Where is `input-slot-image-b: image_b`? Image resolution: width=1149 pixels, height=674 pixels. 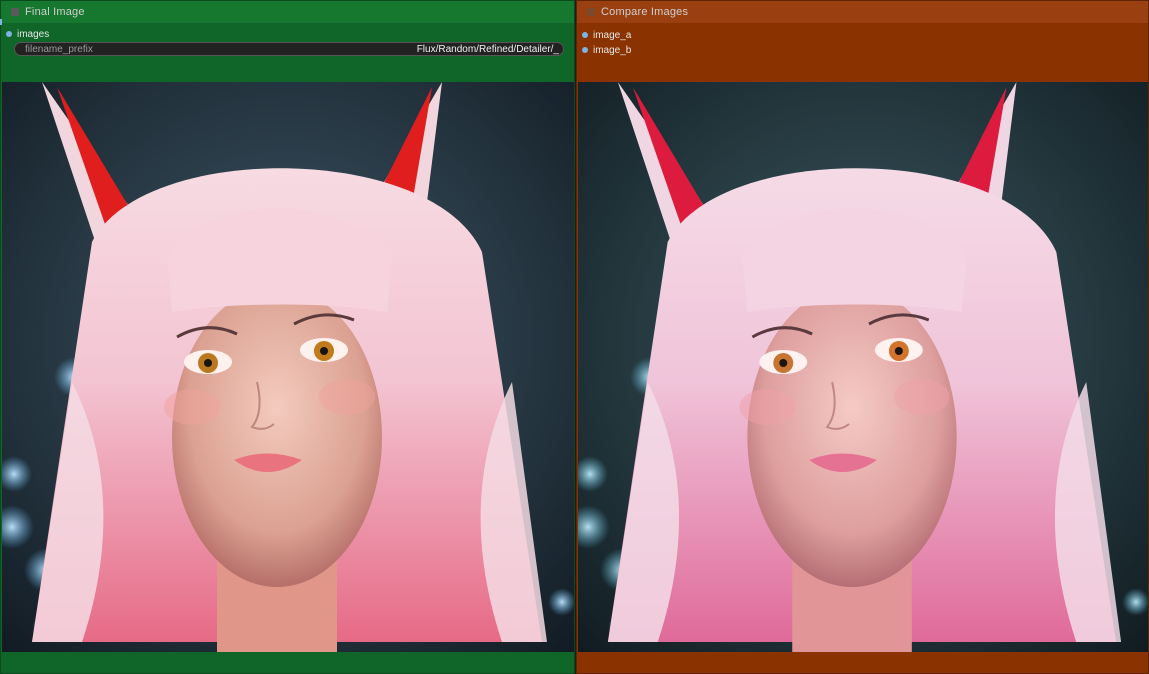 input-slot-image-b: image_b is located at coordinates (604, 50).